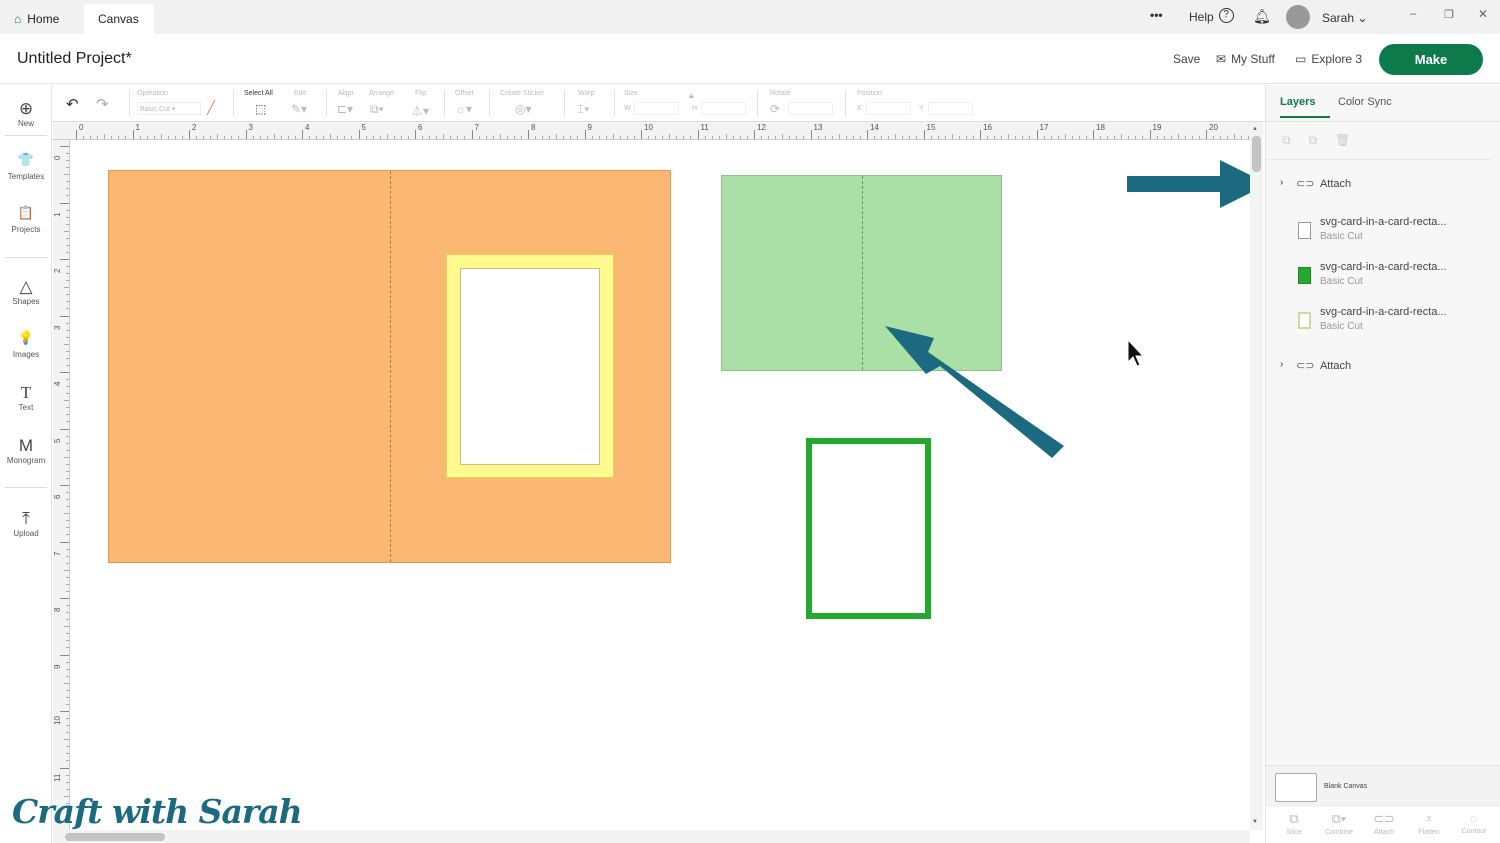 Image resolution: width=1500 pixels, height=843 pixels. What do you see at coordinates (72, 104) in the screenshot?
I see `undo-icon: ↶` at bounding box center [72, 104].